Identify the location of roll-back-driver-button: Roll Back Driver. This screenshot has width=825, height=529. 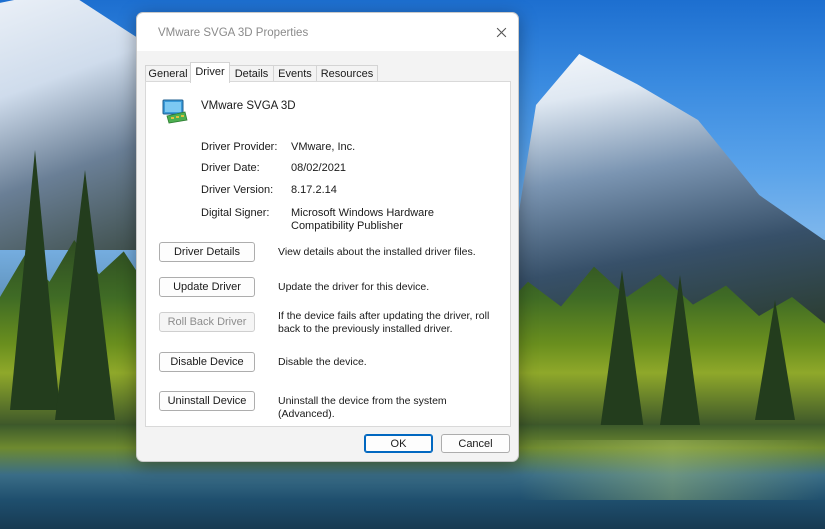
(207, 322).